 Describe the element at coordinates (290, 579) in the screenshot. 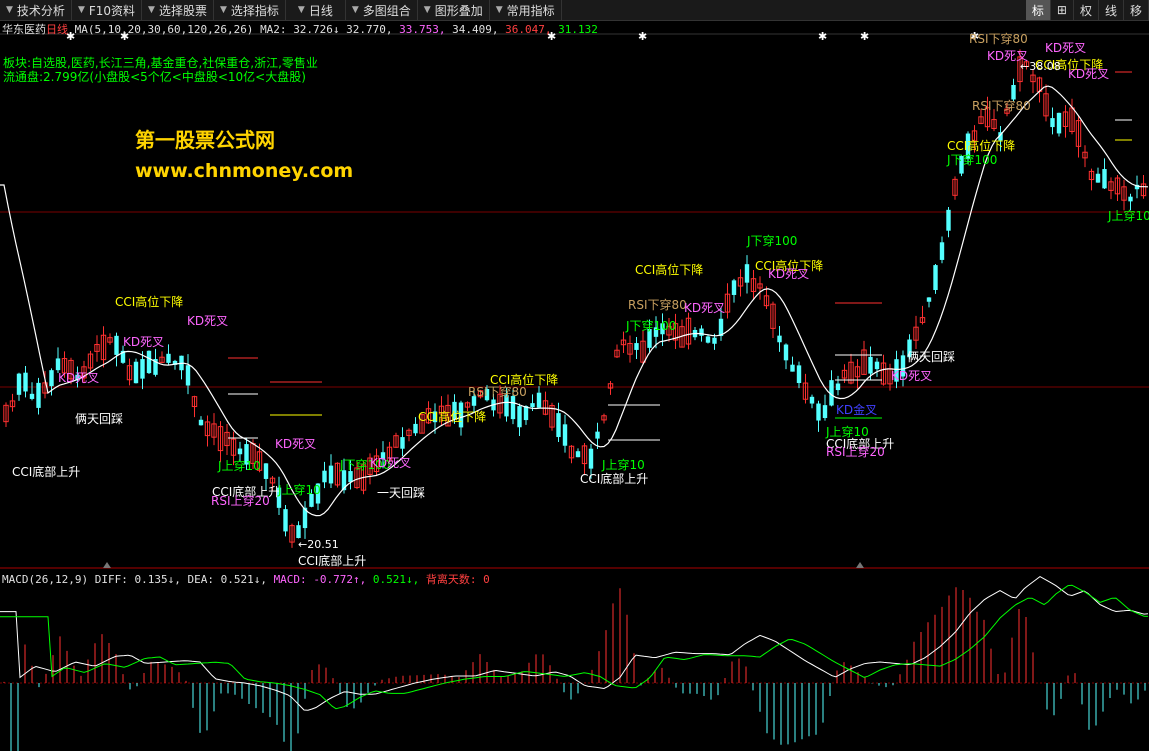

I see `macd-value-label: MACD:` at that location.